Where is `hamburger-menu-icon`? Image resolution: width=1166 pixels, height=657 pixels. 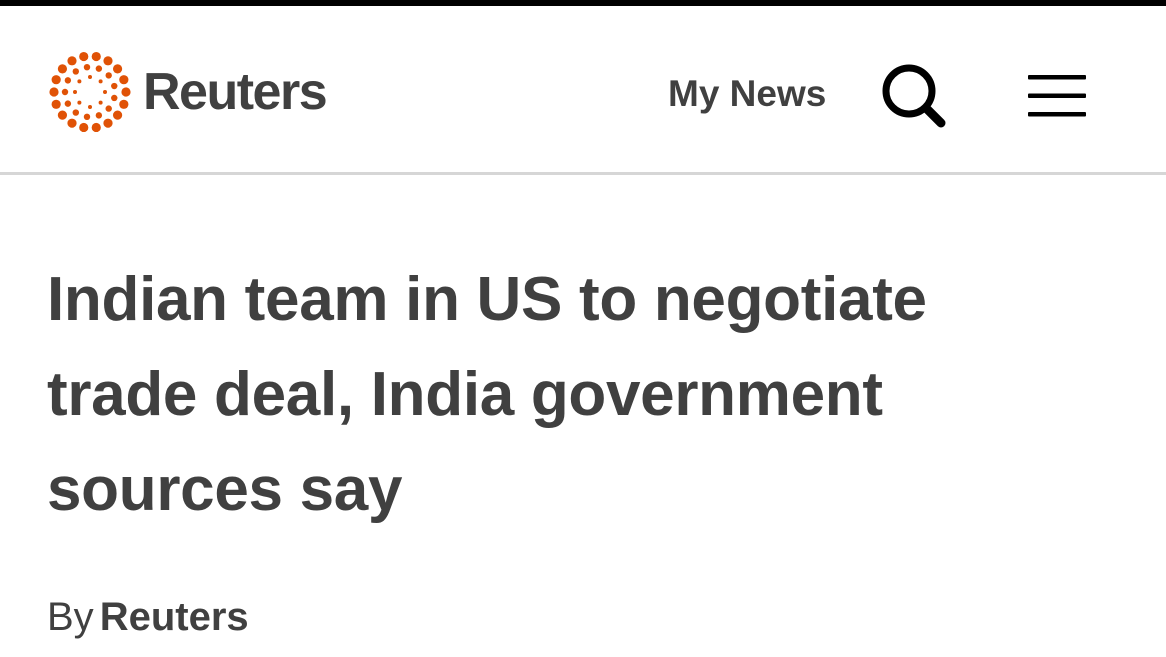 hamburger-menu-icon is located at coordinates (1057, 96).